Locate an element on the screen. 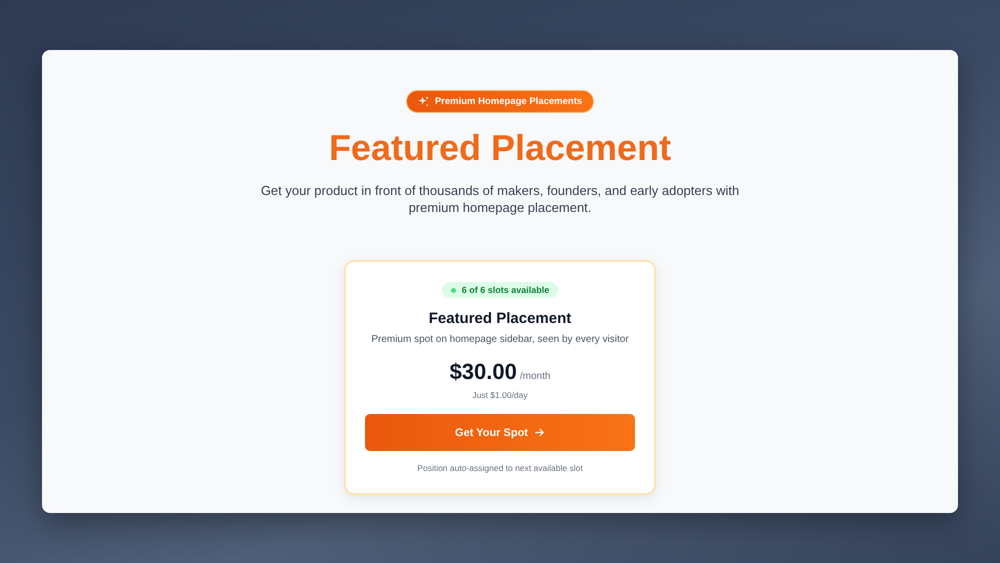  page-subtitle: Get your product in front of thousands of makers, founders, and early adopters with premium homepage placement. is located at coordinates (500, 199).